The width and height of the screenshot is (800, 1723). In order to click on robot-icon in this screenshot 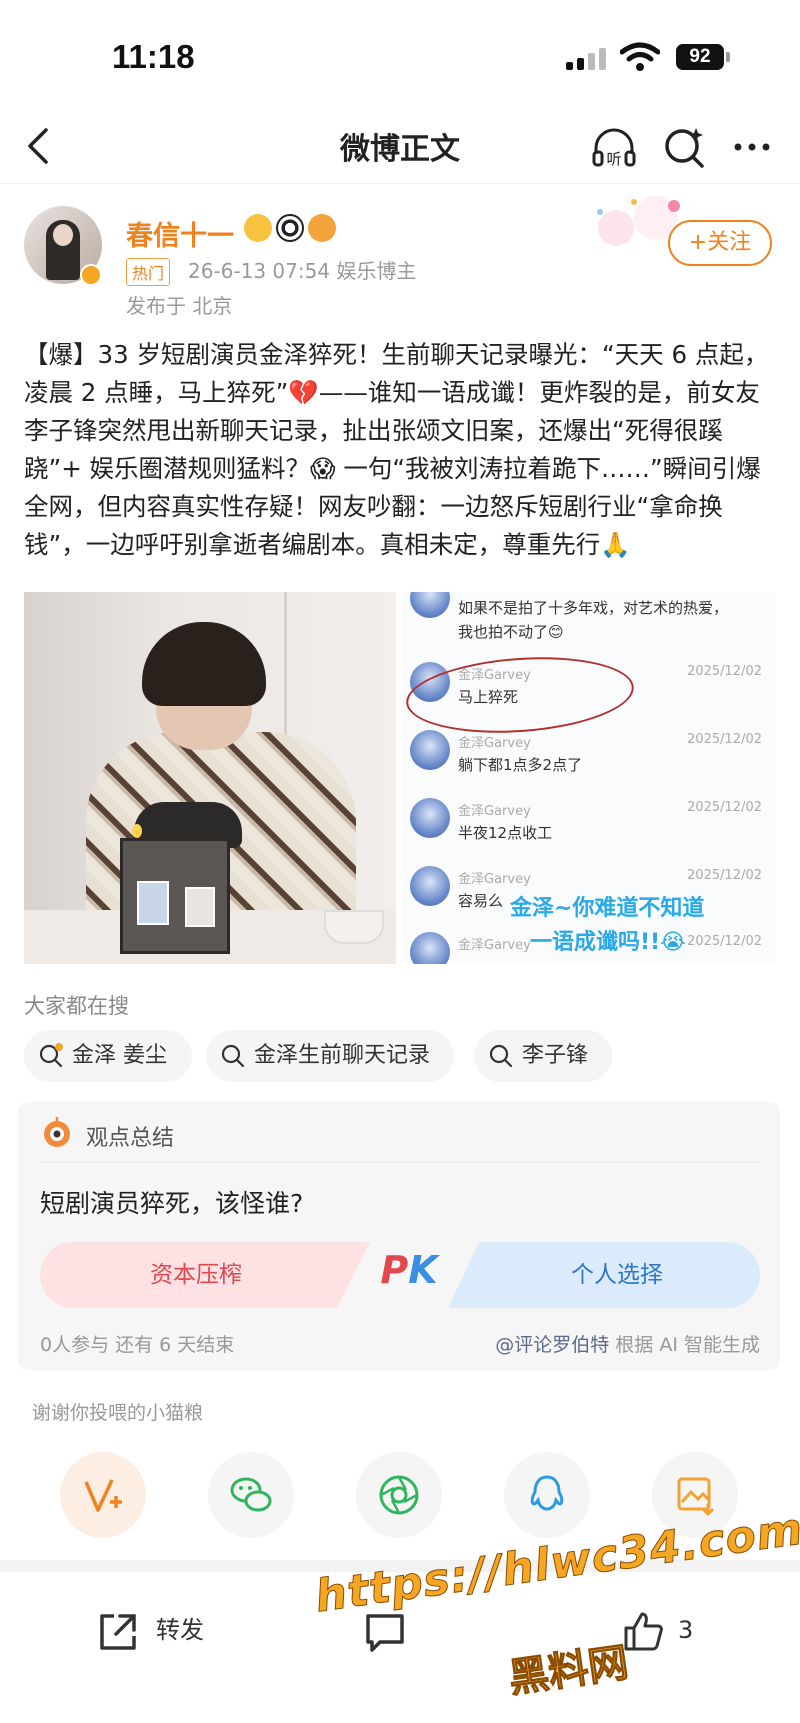, I will do `click(57, 1132)`.